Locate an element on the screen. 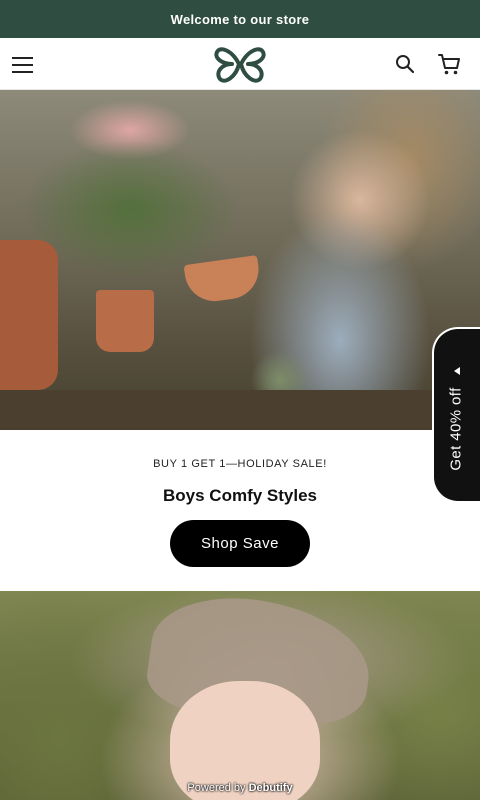  cart-icon is located at coordinates (449, 64).